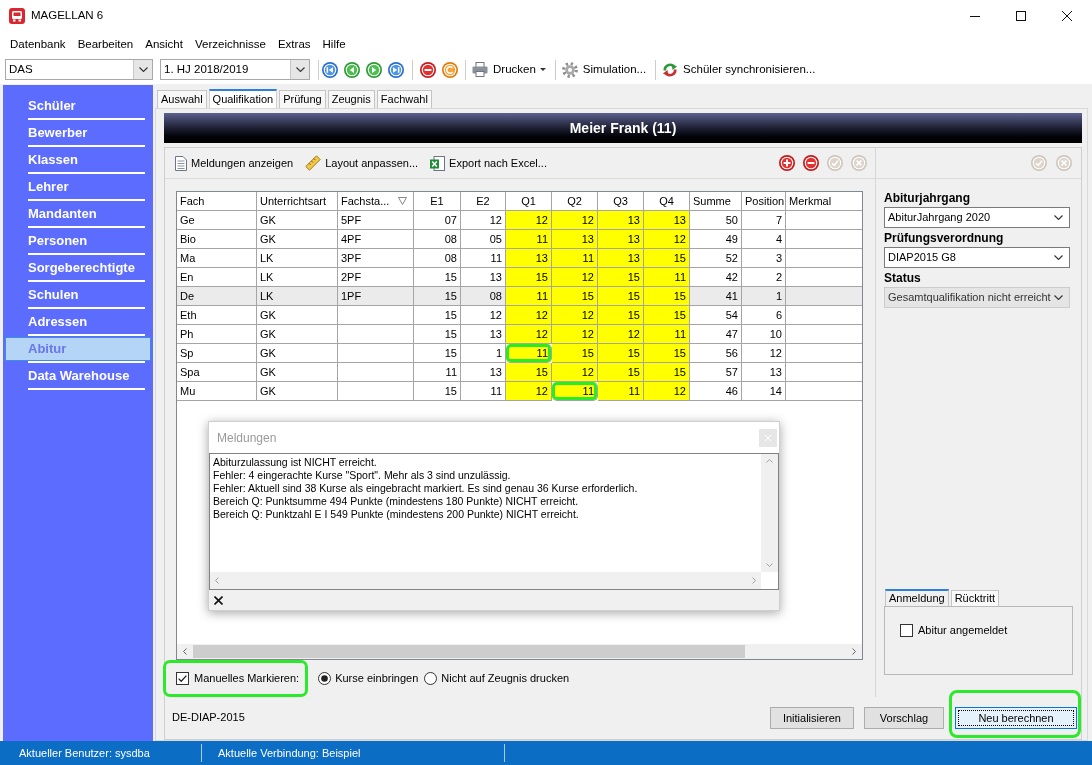  What do you see at coordinates (230, 43) in the screenshot?
I see `menu-item: Verzeichnisse` at bounding box center [230, 43].